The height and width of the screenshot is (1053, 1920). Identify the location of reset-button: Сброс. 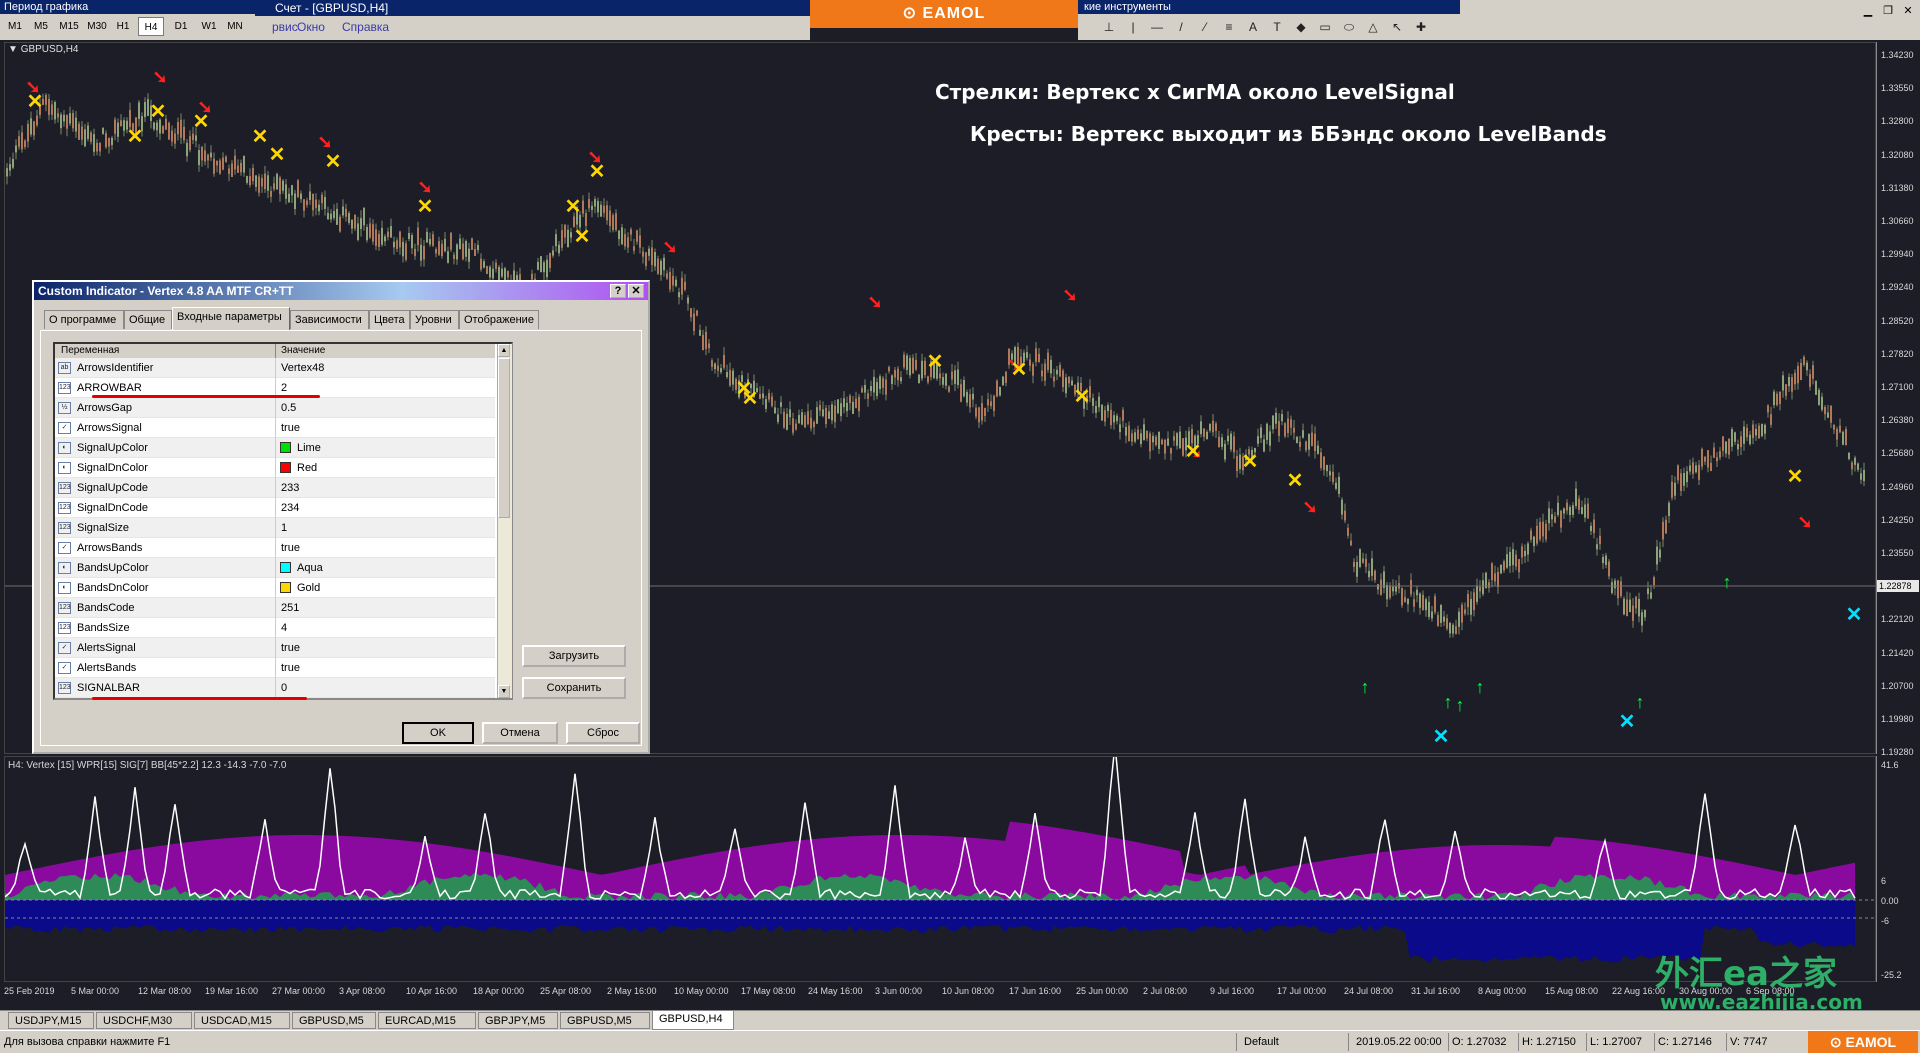
(603, 733).